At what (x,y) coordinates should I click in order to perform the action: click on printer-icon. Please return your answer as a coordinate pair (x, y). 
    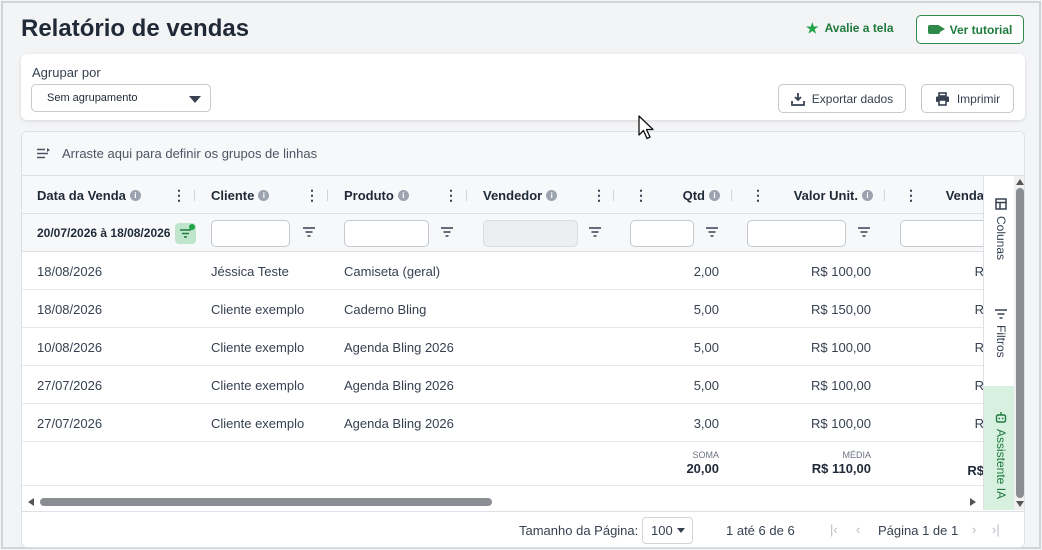
    Looking at the image, I should click on (942, 98).